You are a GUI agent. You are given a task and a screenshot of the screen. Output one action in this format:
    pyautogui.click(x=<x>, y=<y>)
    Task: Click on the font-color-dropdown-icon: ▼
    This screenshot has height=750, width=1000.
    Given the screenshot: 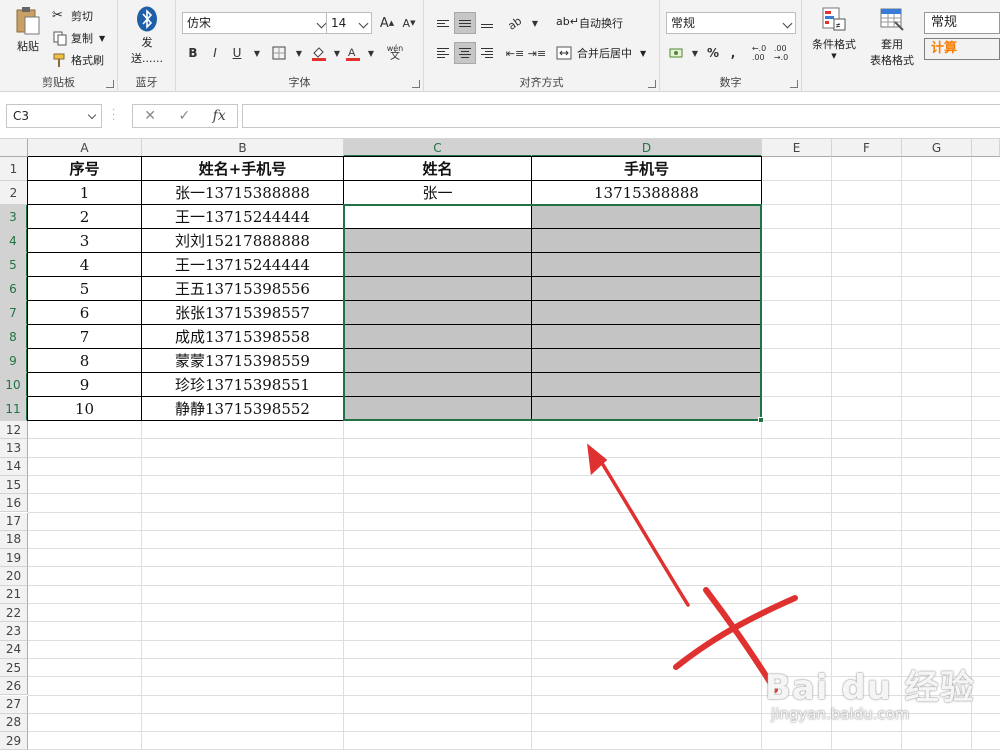 What is the action you would take?
    pyautogui.click(x=371, y=53)
    